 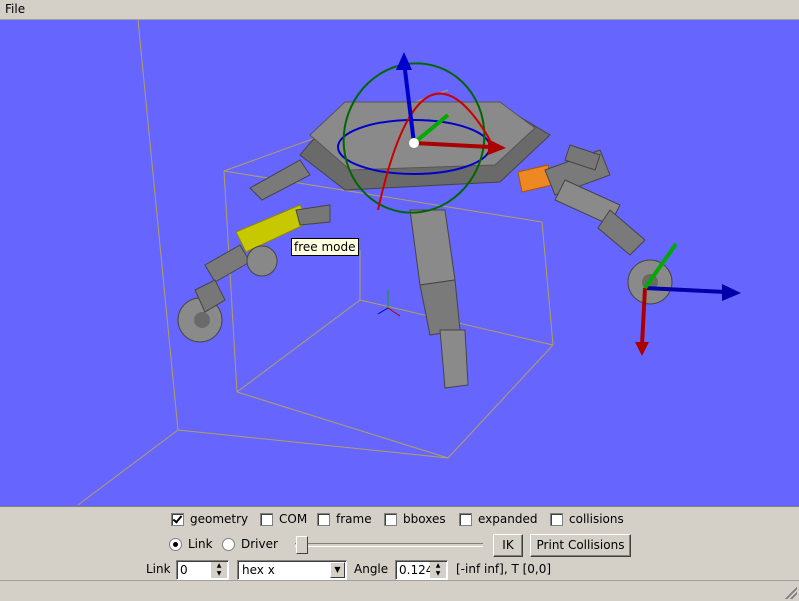 I want to click on dof-combobox: hex x ▼, so click(x=292, y=570).